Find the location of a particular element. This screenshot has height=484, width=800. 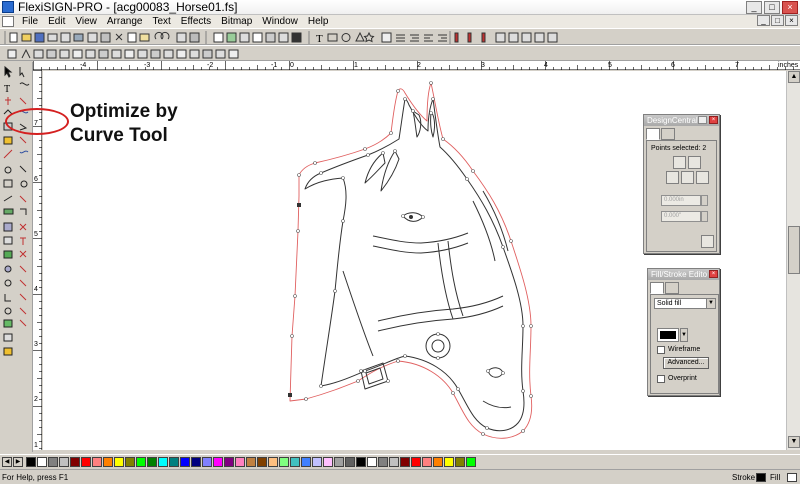

menu-bitmap: Bitmap is located at coordinates (236, 21).